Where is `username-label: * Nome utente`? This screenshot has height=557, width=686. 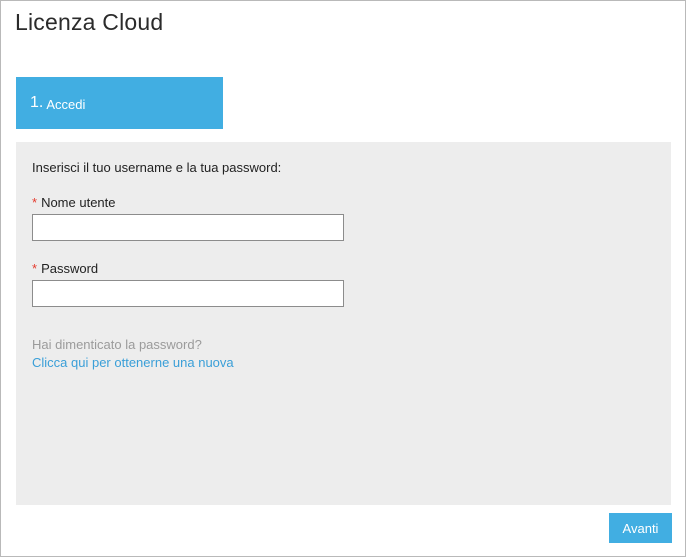 username-label: * Nome utente is located at coordinates (74, 202).